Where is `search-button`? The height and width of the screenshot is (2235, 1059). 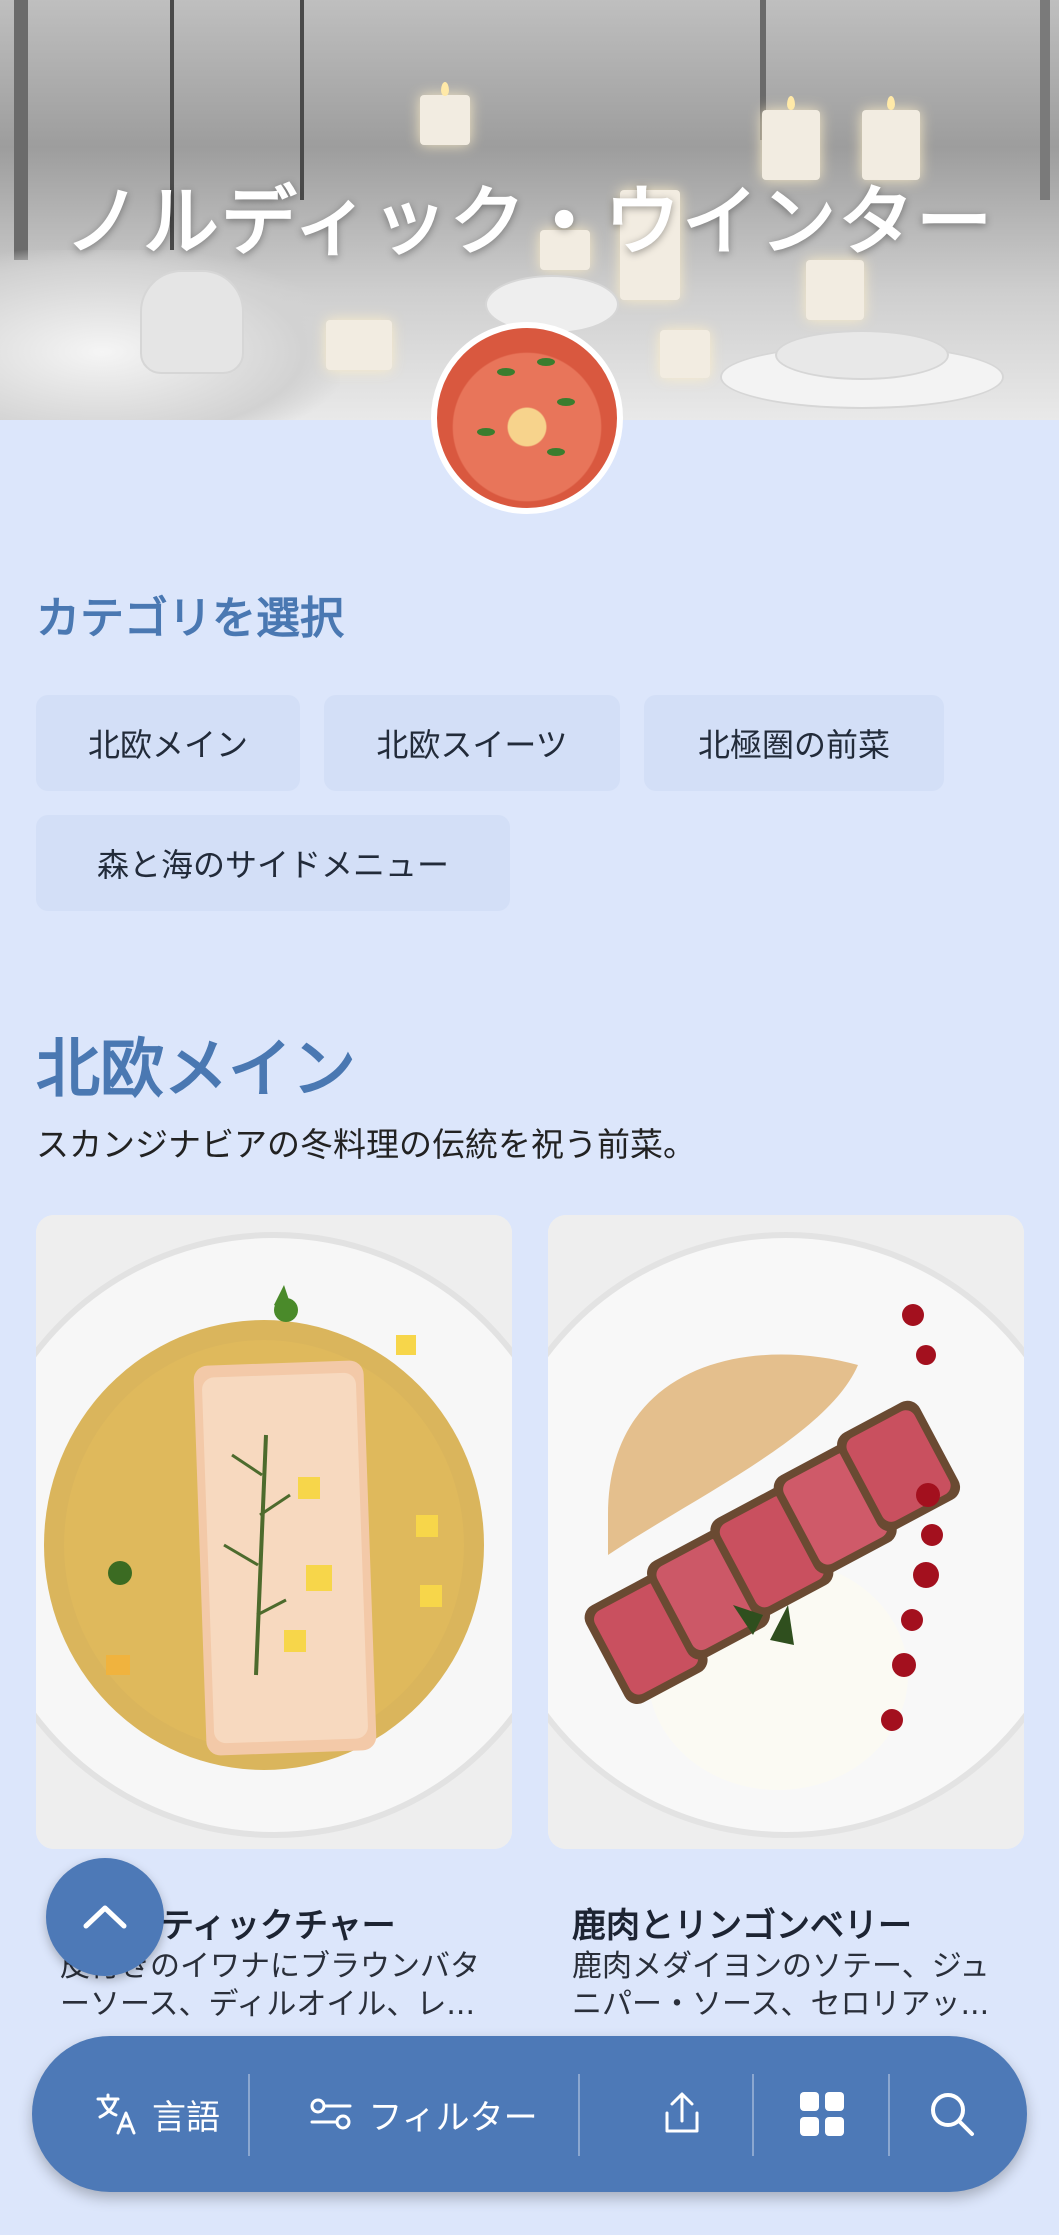
search-button is located at coordinates (952, 2114).